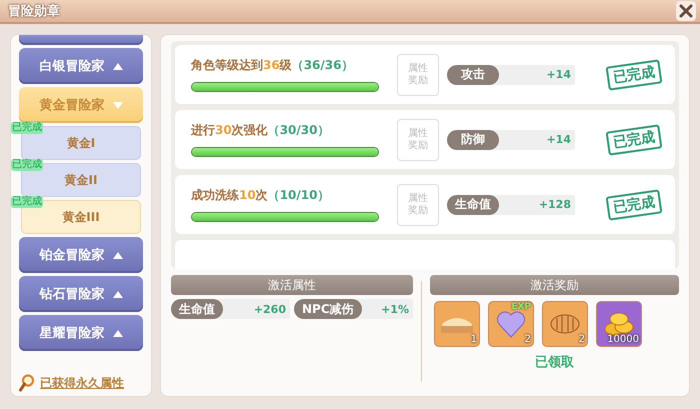 Image resolution: width=700 pixels, height=409 pixels. Describe the element at coordinates (260, 195) in the screenshot. I see `task-title: 成功洗练10次（10/10）` at that location.